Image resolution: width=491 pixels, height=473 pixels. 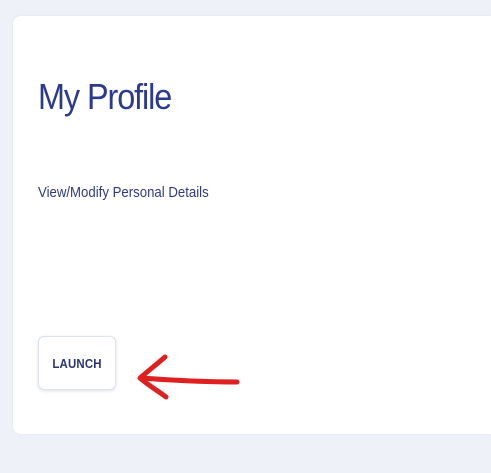 I want to click on launch-button: LAUNCH, so click(x=77, y=363).